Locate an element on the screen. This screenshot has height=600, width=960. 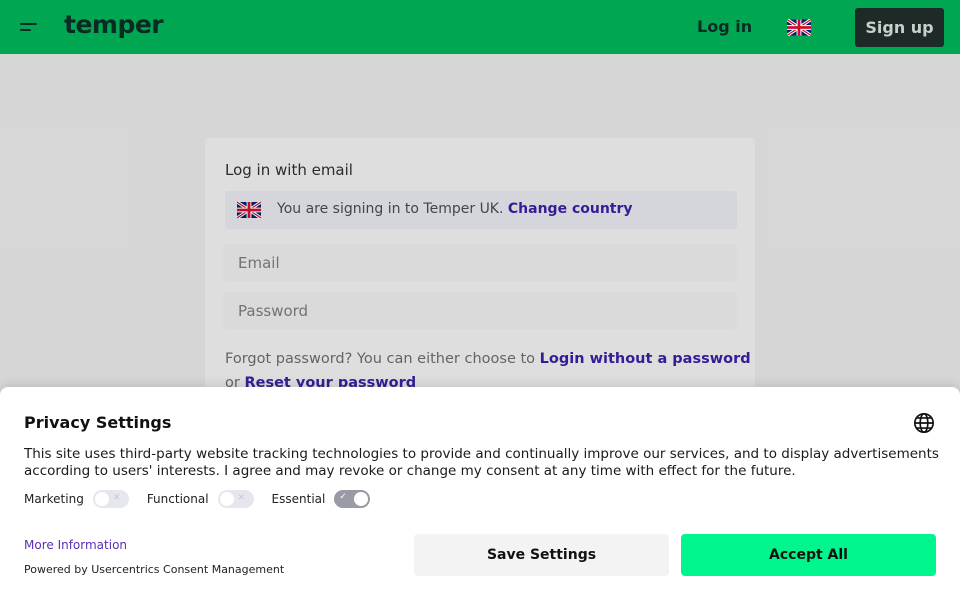
consent-toggles: Marketing ✕ Functional ✕ Essential ✓ is located at coordinates (206, 499).